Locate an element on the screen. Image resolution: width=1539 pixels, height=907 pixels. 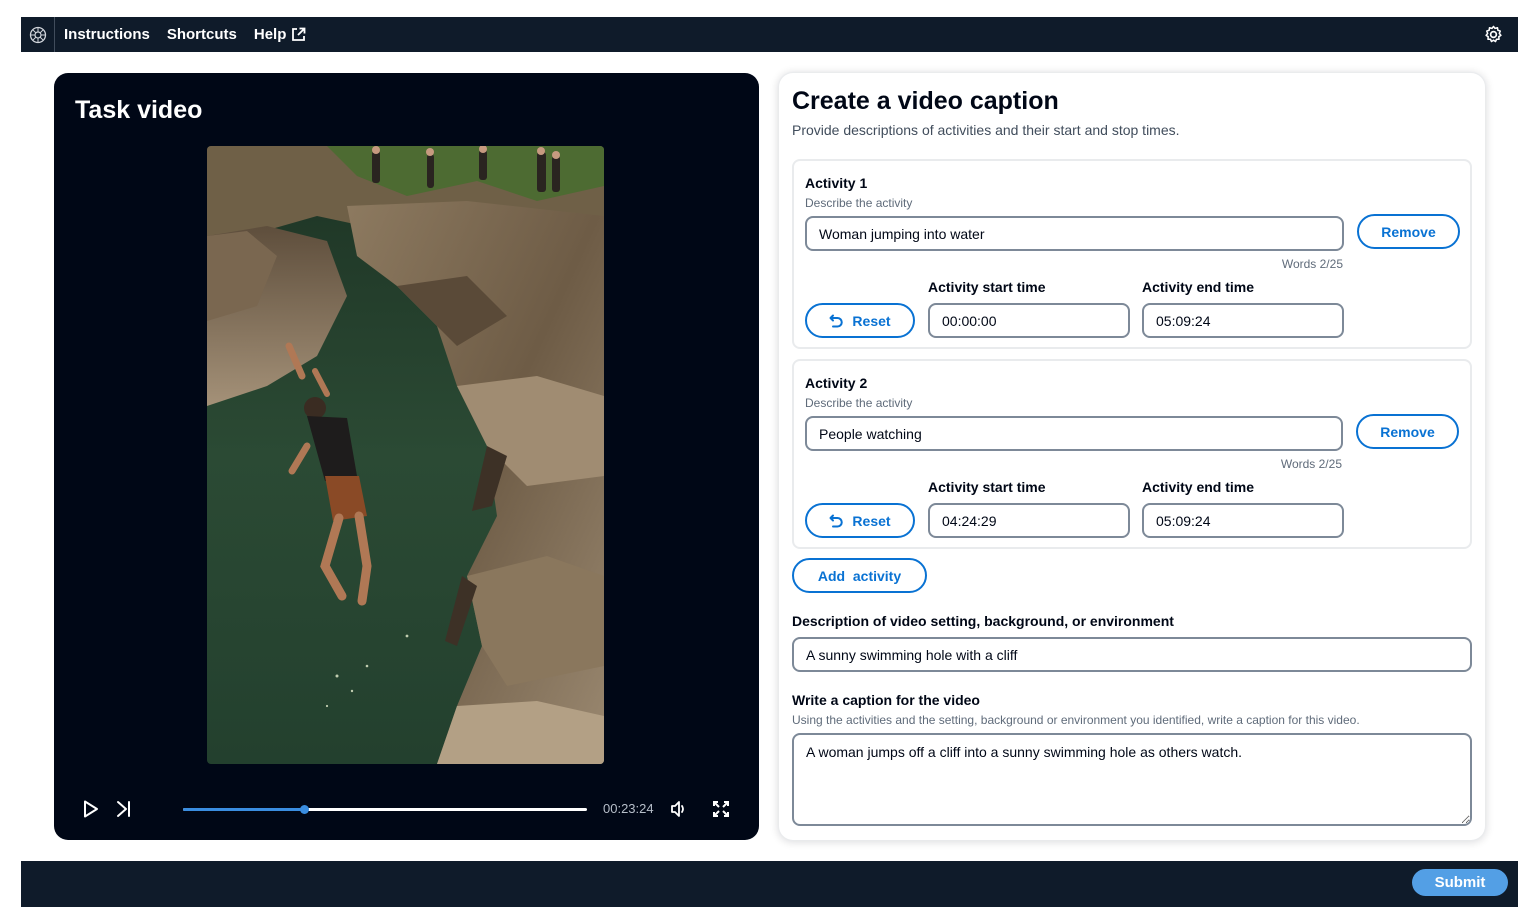
caption-label: Write a caption for the video is located at coordinates (886, 700).